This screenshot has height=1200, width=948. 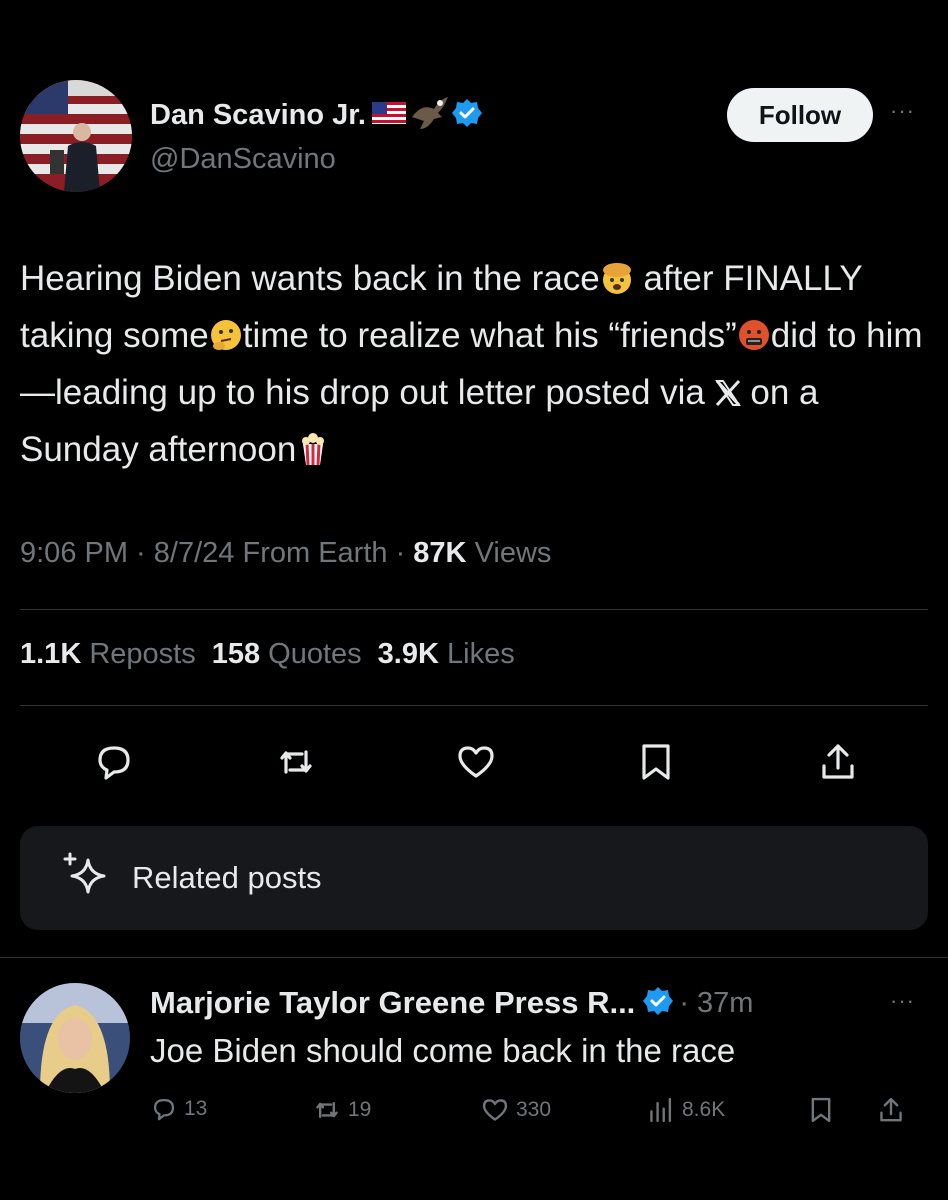 I want to click on reply-views-action: 8.6K, so click(x=685, y=1110).